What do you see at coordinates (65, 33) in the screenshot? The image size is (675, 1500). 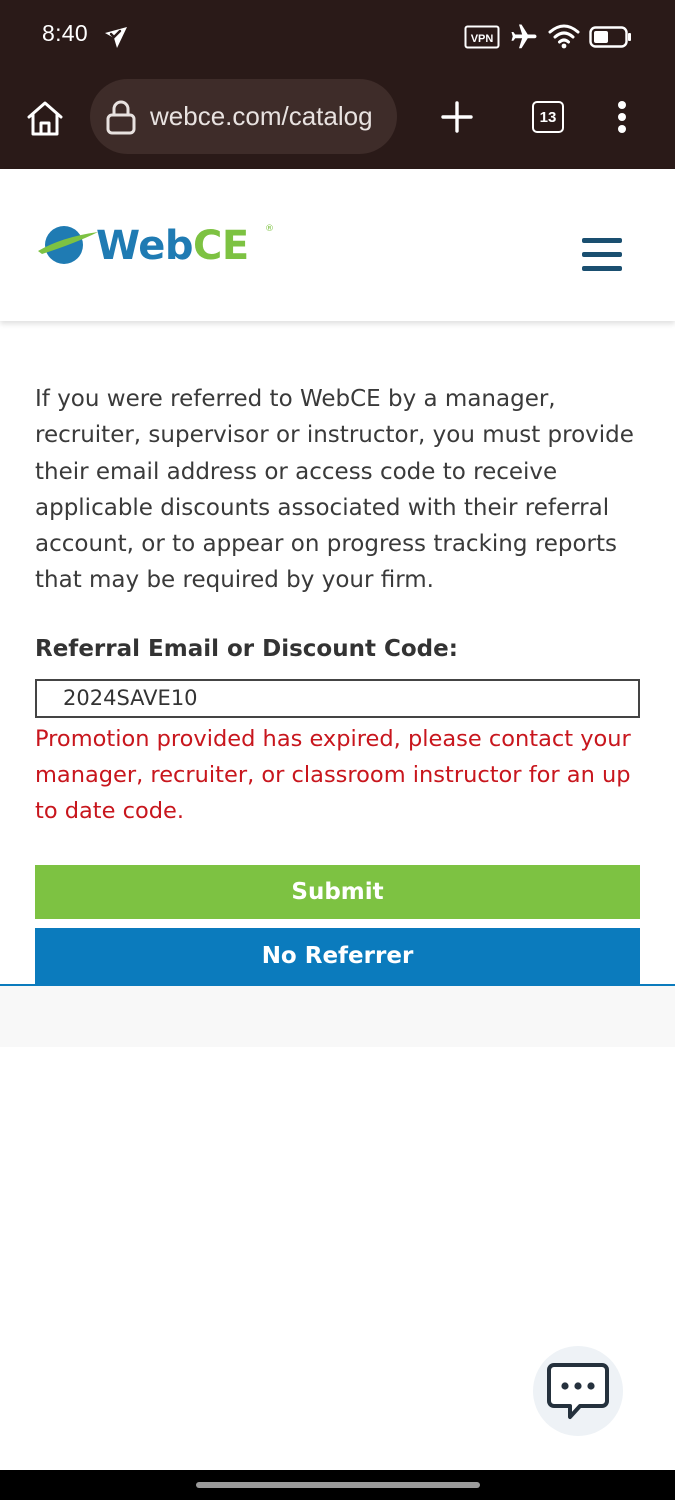 I see `status-time: 8:40` at bounding box center [65, 33].